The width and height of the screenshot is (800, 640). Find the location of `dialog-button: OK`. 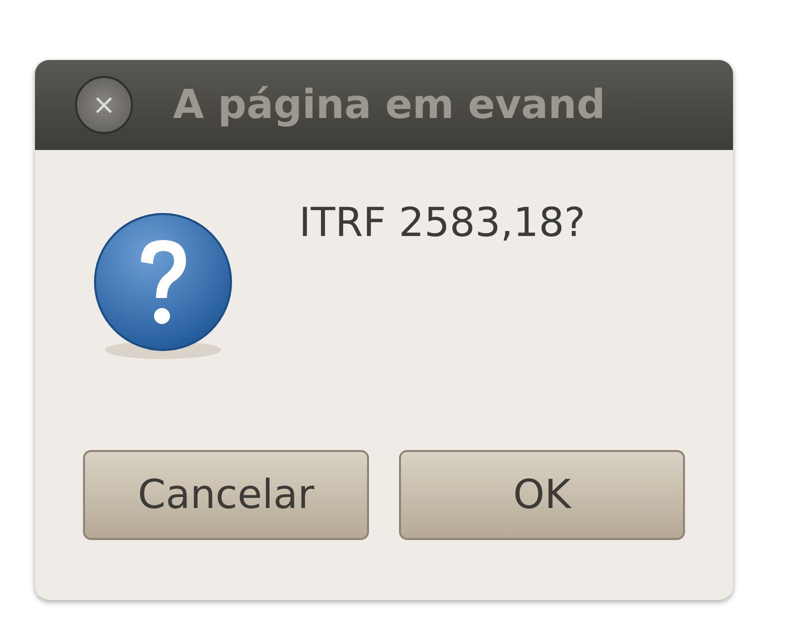

dialog-button: OK is located at coordinates (542, 495).